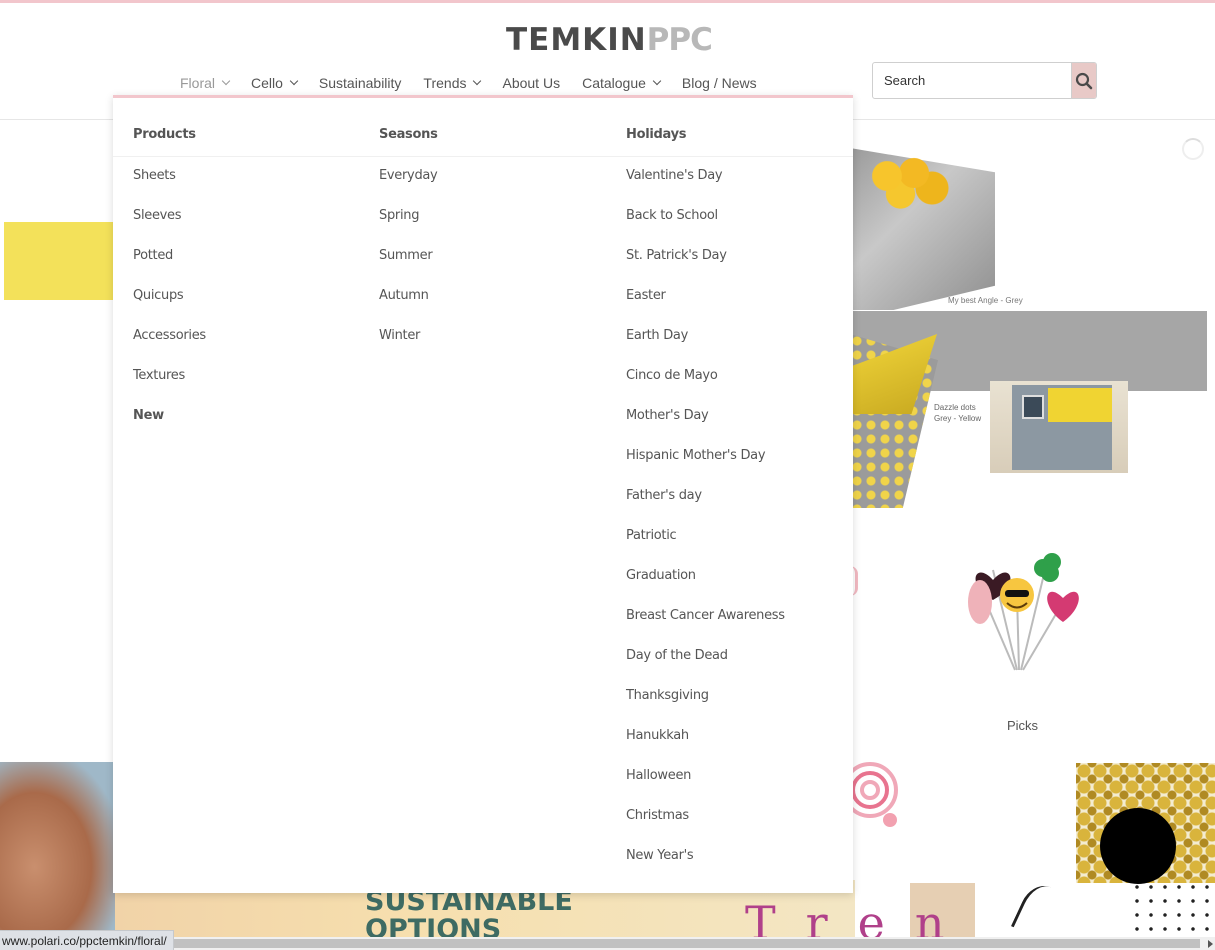 This screenshot has height=950, width=1215. Describe the element at coordinates (248, 295) in the screenshot. I see `menu-item-quicups: Quicups` at that location.